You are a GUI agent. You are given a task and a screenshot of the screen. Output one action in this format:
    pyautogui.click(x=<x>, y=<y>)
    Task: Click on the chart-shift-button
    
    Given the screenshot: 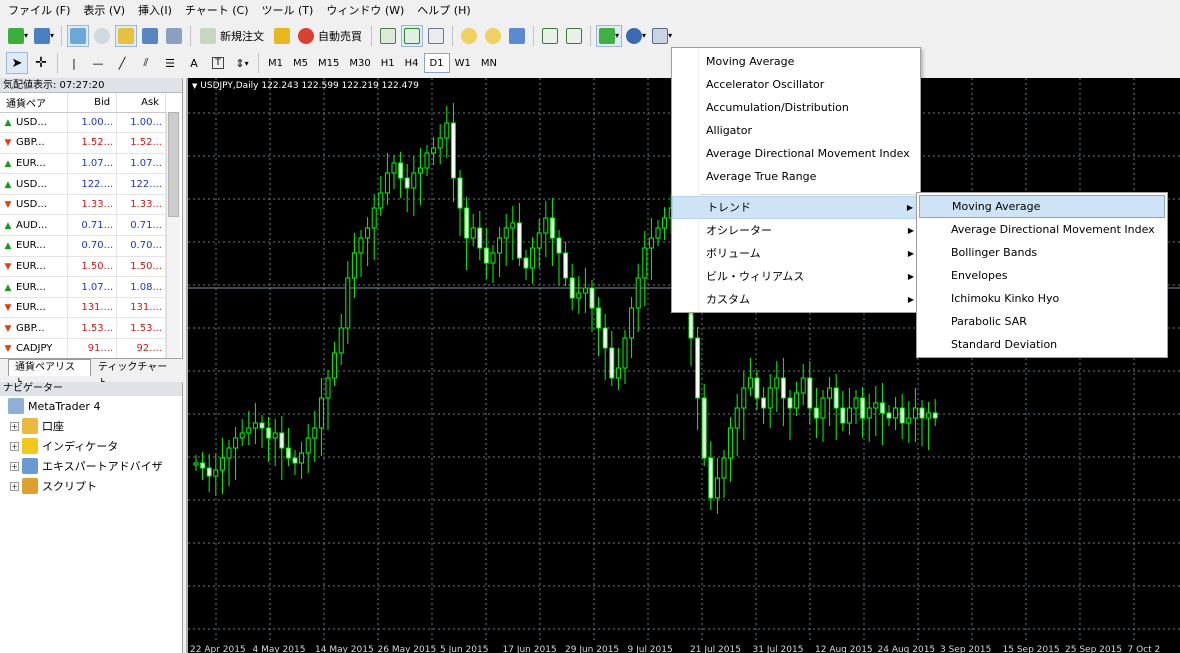 What is the action you would take?
    pyautogui.click(x=550, y=36)
    